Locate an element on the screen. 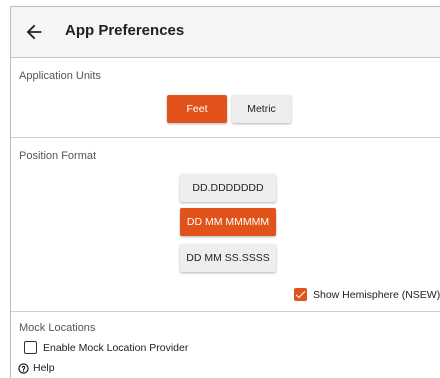 The height and width of the screenshot is (378, 440). format-ddmm-button: DD MM MMMMM is located at coordinates (228, 222).